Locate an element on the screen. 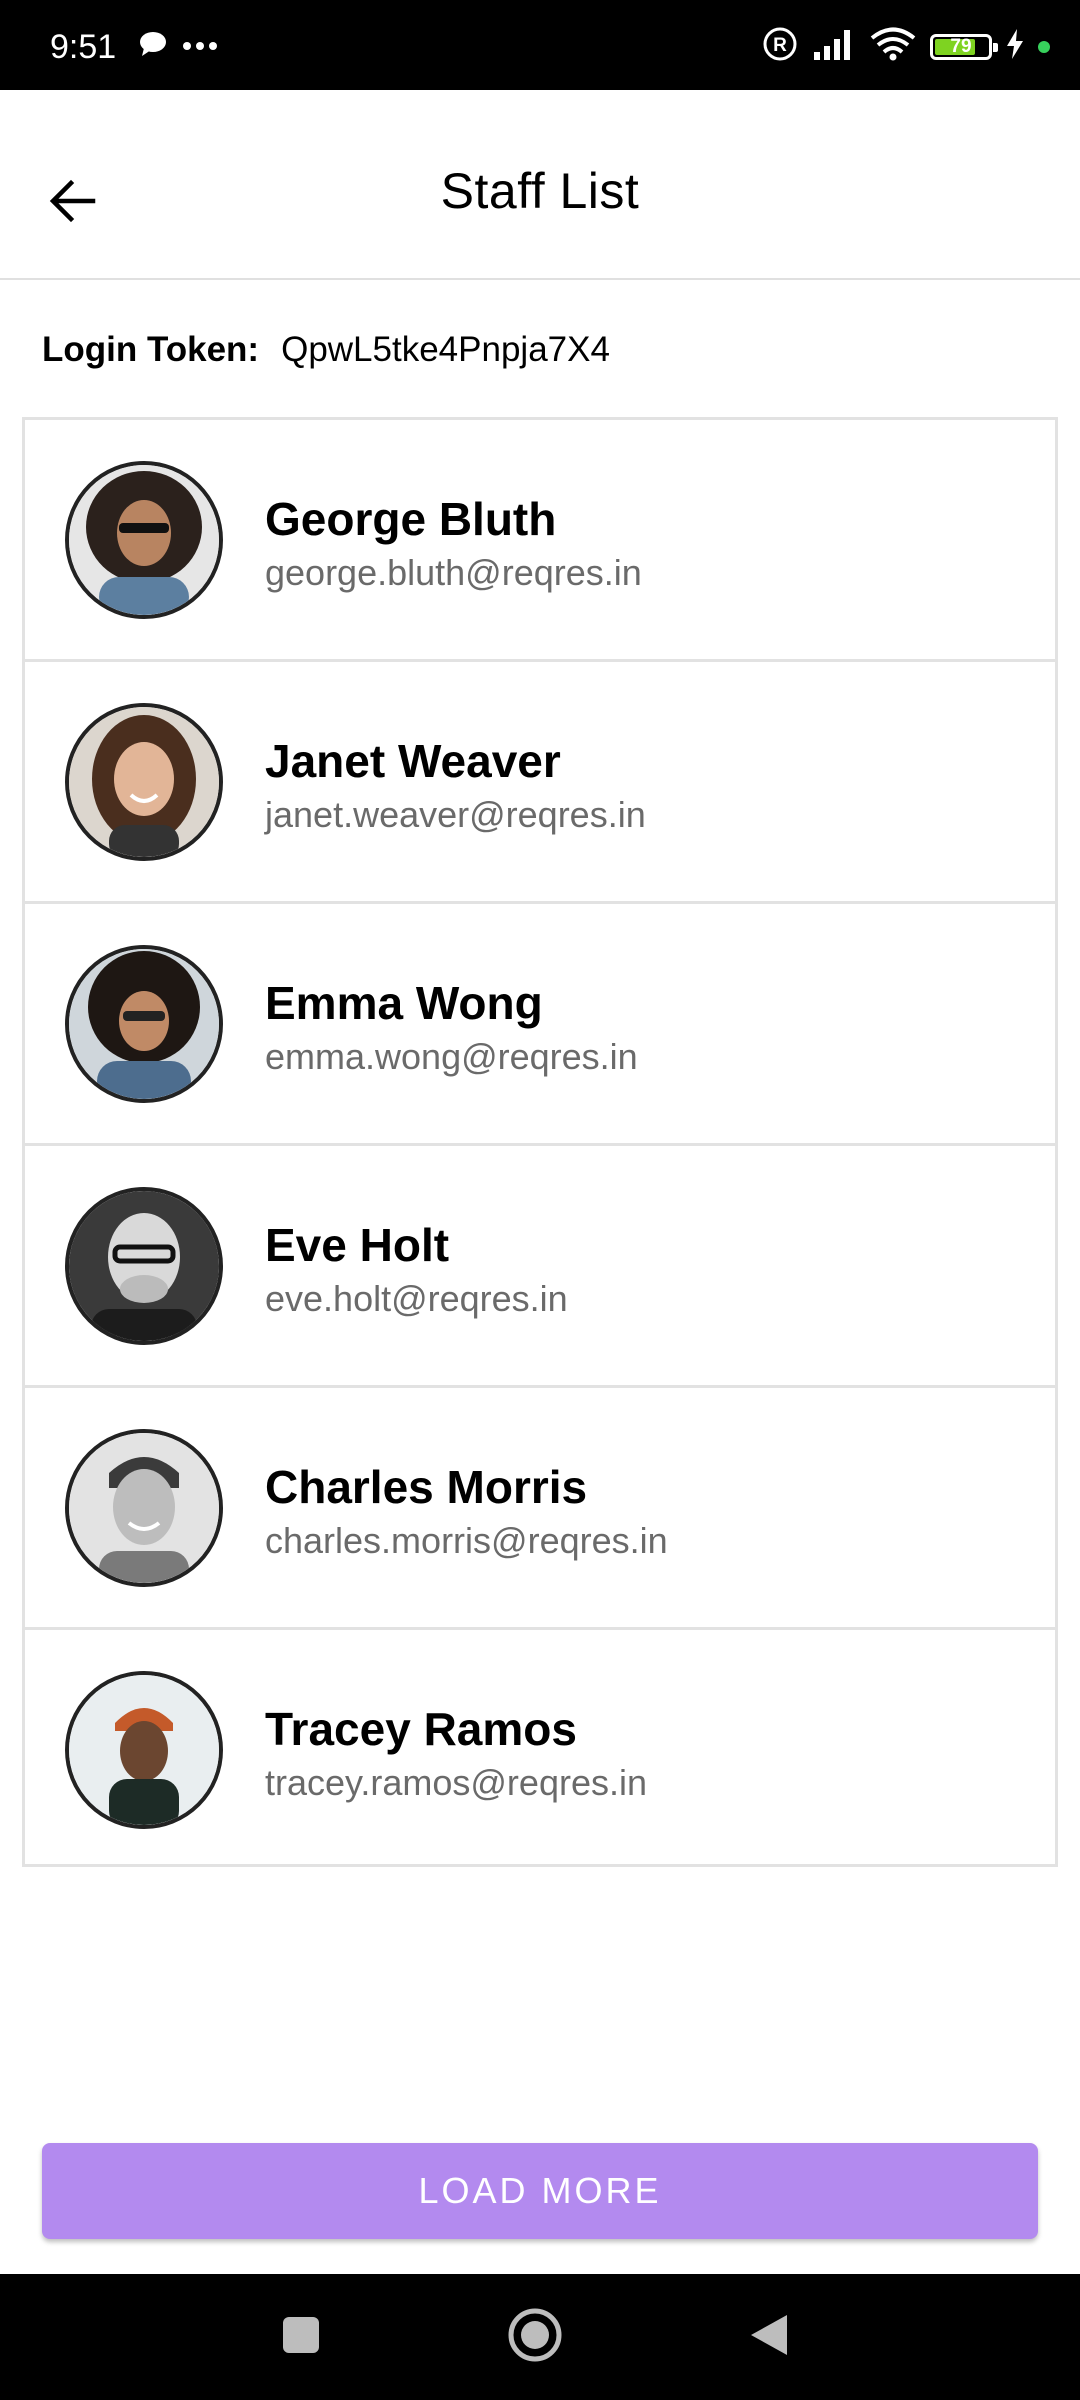 This screenshot has width=1080, height=2400. recents-button is located at coordinates (301, 2337).